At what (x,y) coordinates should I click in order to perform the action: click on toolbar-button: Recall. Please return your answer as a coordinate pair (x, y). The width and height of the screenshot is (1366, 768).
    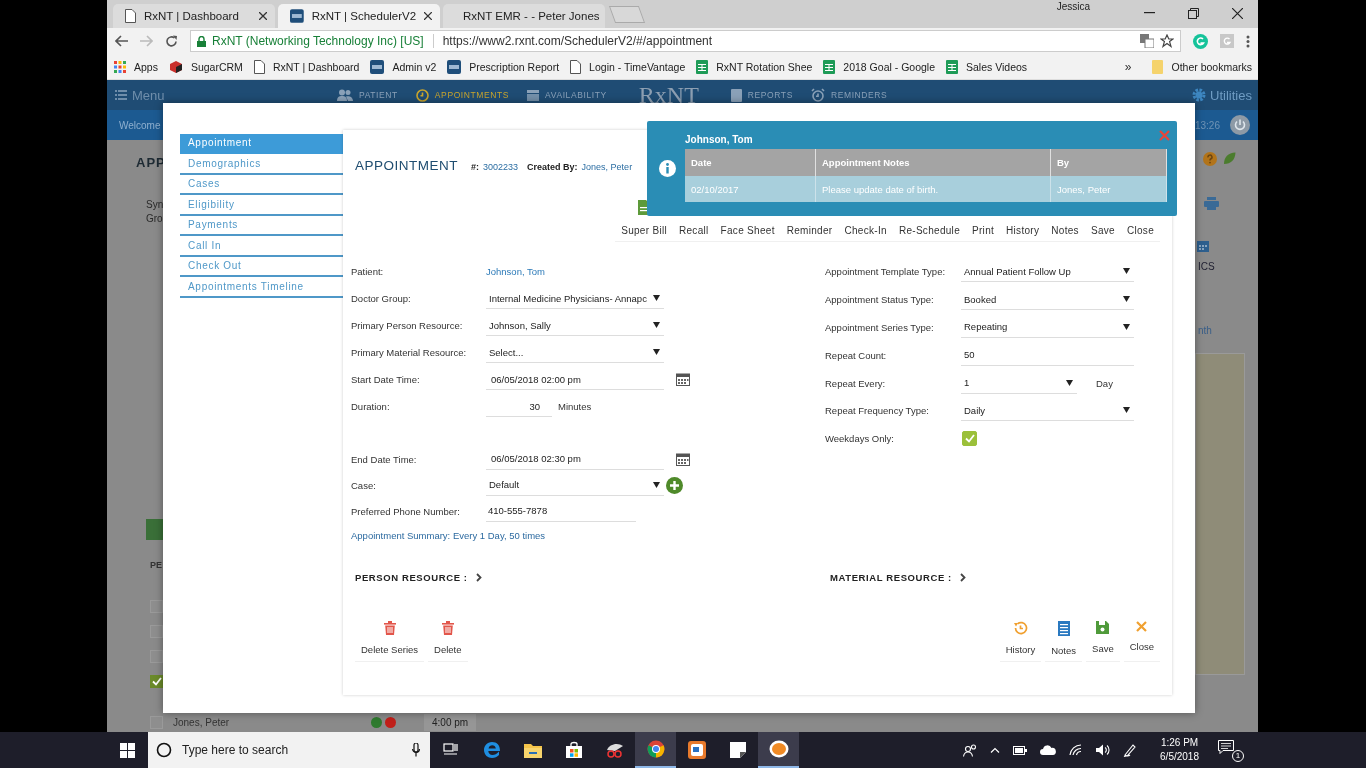
    Looking at the image, I should click on (693, 231).